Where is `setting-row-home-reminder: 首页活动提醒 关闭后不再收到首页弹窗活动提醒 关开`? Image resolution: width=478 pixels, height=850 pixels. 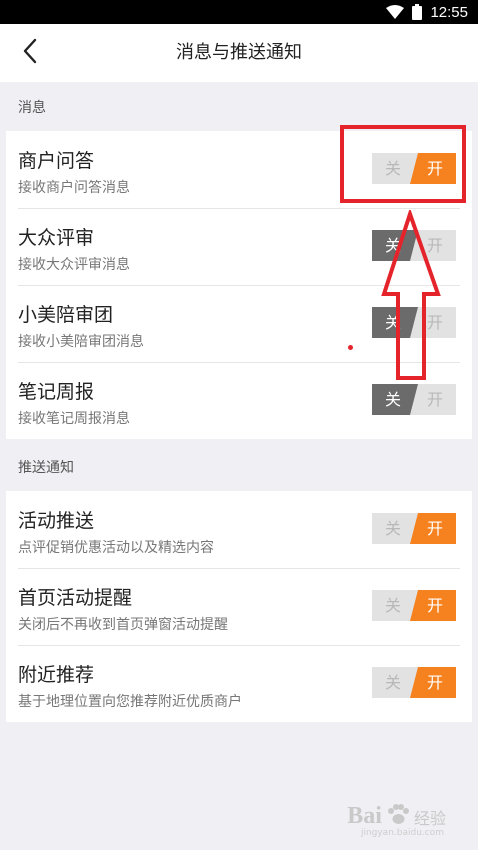 setting-row-home-reminder: 首页活动提醒 关闭后不再收到首页弹窗活动提醒 关开 is located at coordinates (239, 606).